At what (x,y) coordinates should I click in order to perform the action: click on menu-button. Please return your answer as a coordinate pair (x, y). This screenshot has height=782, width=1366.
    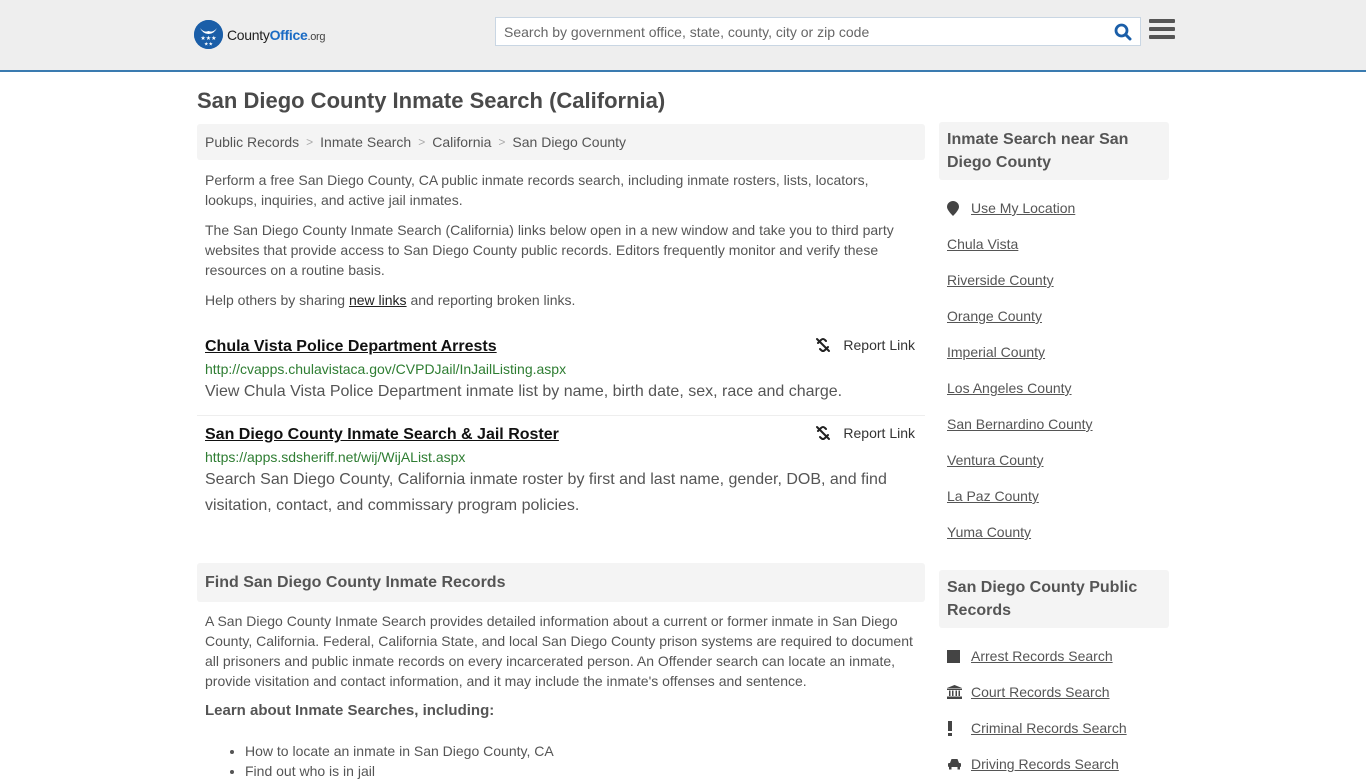
    Looking at the image, I should click on (1162, 31).